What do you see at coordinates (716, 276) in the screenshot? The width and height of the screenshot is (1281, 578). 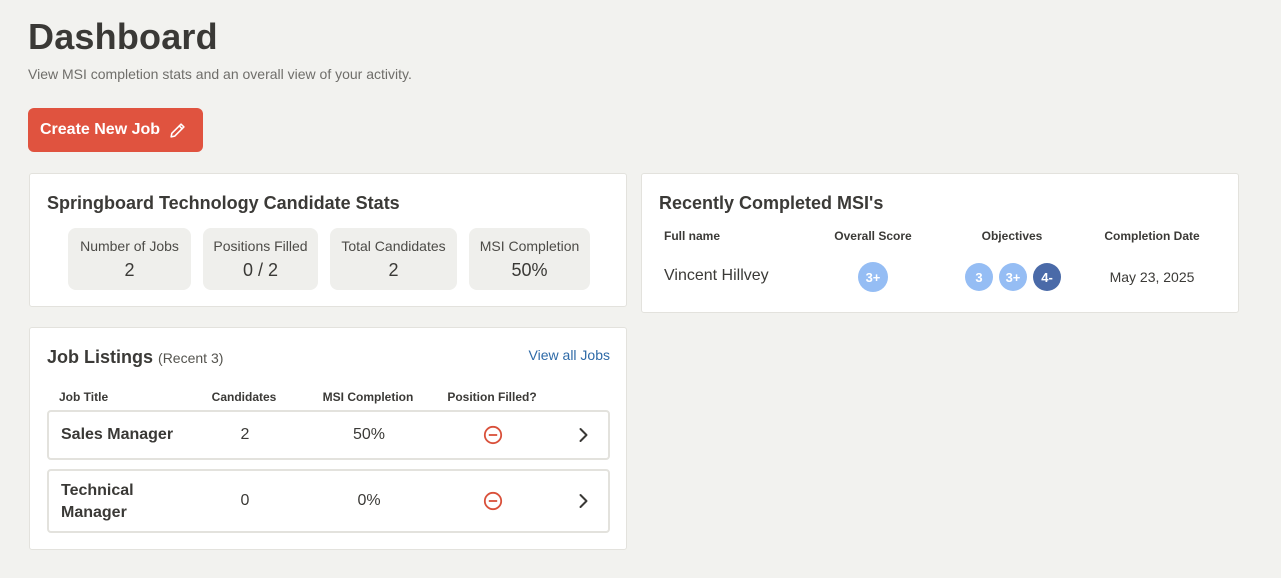 I see `msi-candidate-name: Vincent Hillvey` at bounding box center [716, 276].